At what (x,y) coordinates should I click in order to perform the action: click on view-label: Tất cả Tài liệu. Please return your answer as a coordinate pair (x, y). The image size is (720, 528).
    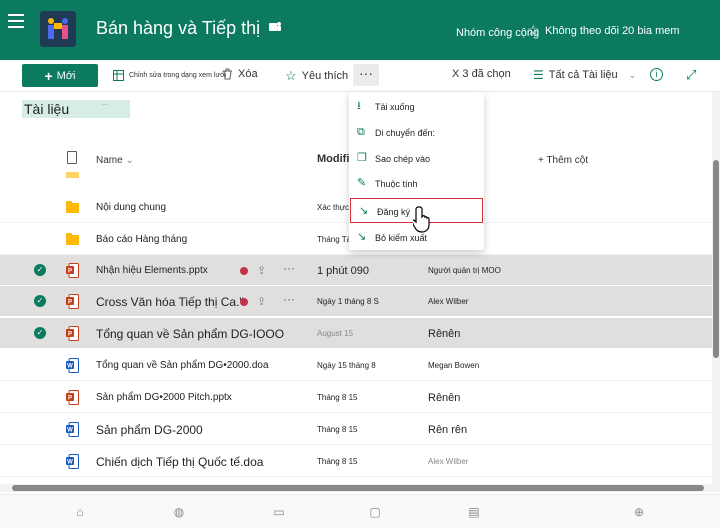
    Looking at the image, I should click on (583, 75).